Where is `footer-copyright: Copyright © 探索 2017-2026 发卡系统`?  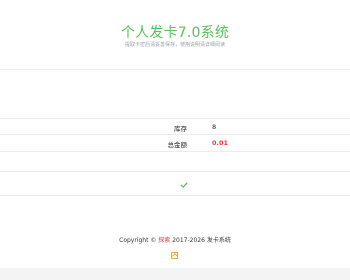 footer-copyright: Copyright © 探索 2017-2026 发卡系统 is located at coordinates (175, 239).